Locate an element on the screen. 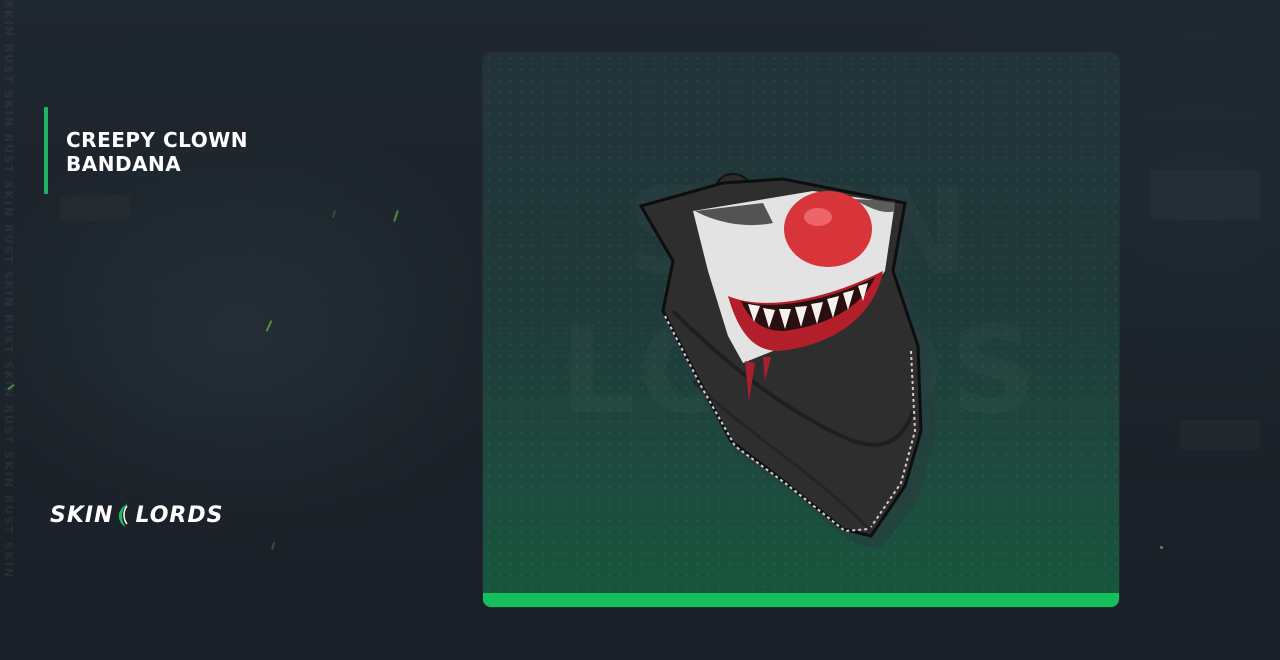  item-title-line-1: CREEPY CLOWN is located at coordinates (157, 140).